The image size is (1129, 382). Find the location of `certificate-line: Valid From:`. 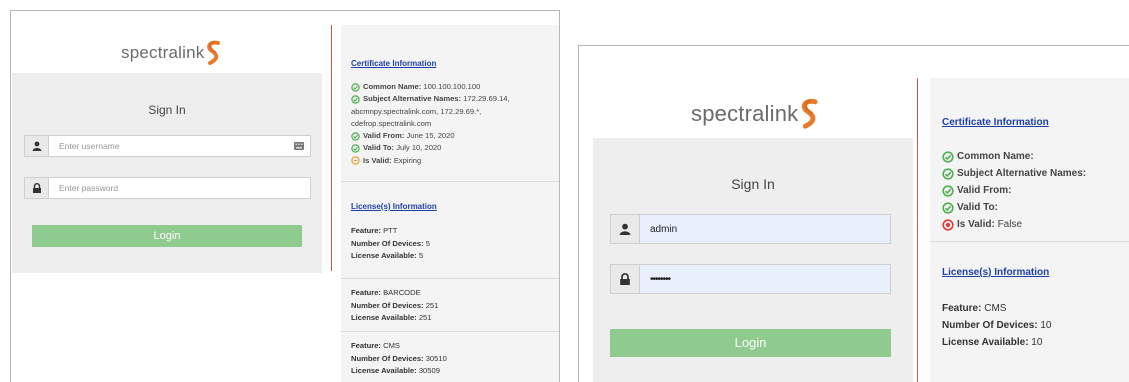

certificate-line: Valid From: is located at coordinates (1014, 190).